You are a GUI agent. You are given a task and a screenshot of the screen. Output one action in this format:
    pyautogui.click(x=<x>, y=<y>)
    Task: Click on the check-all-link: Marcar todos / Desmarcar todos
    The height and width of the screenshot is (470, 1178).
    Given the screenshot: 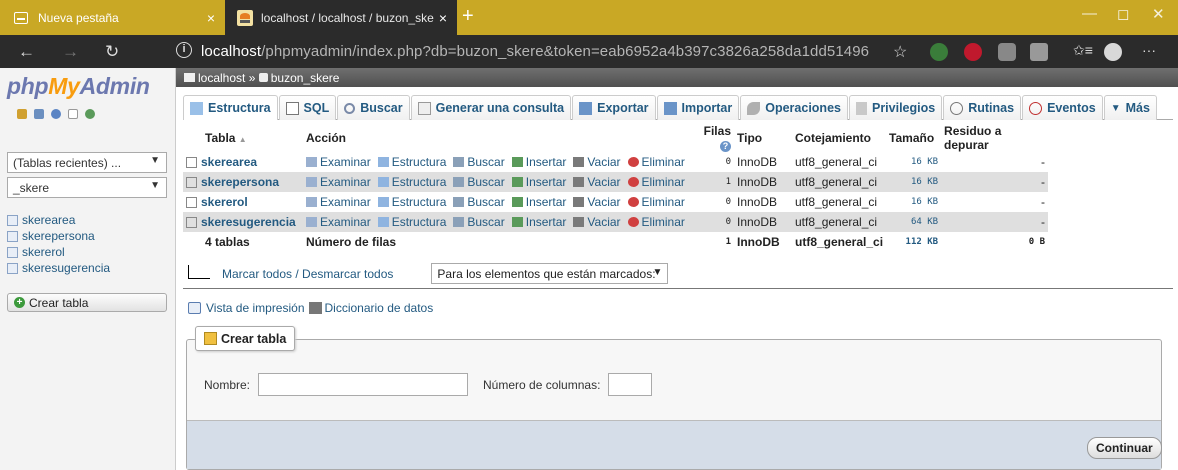 What is the action you would take?
    pyautogui.click(x=307, y=274)
    